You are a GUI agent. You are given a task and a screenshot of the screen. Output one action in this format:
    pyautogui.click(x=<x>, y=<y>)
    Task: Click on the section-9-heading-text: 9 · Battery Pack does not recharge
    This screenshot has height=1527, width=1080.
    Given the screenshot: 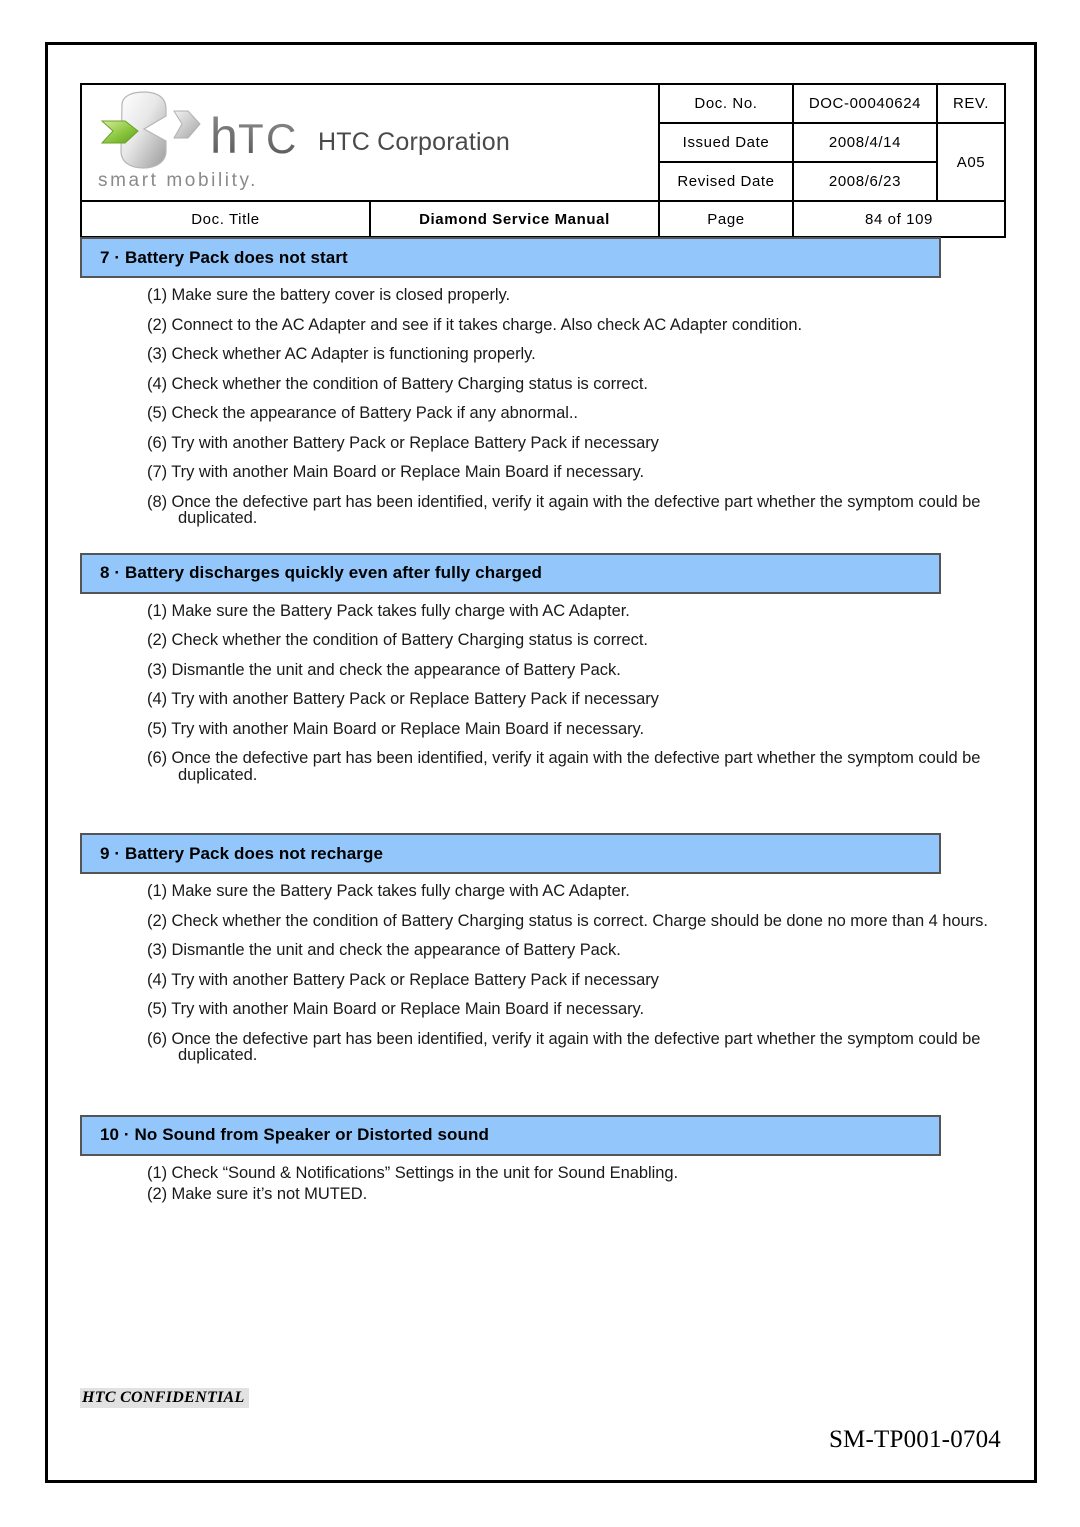 What is the action you would take?
    pyautogui.click(x=242, y=853)
    